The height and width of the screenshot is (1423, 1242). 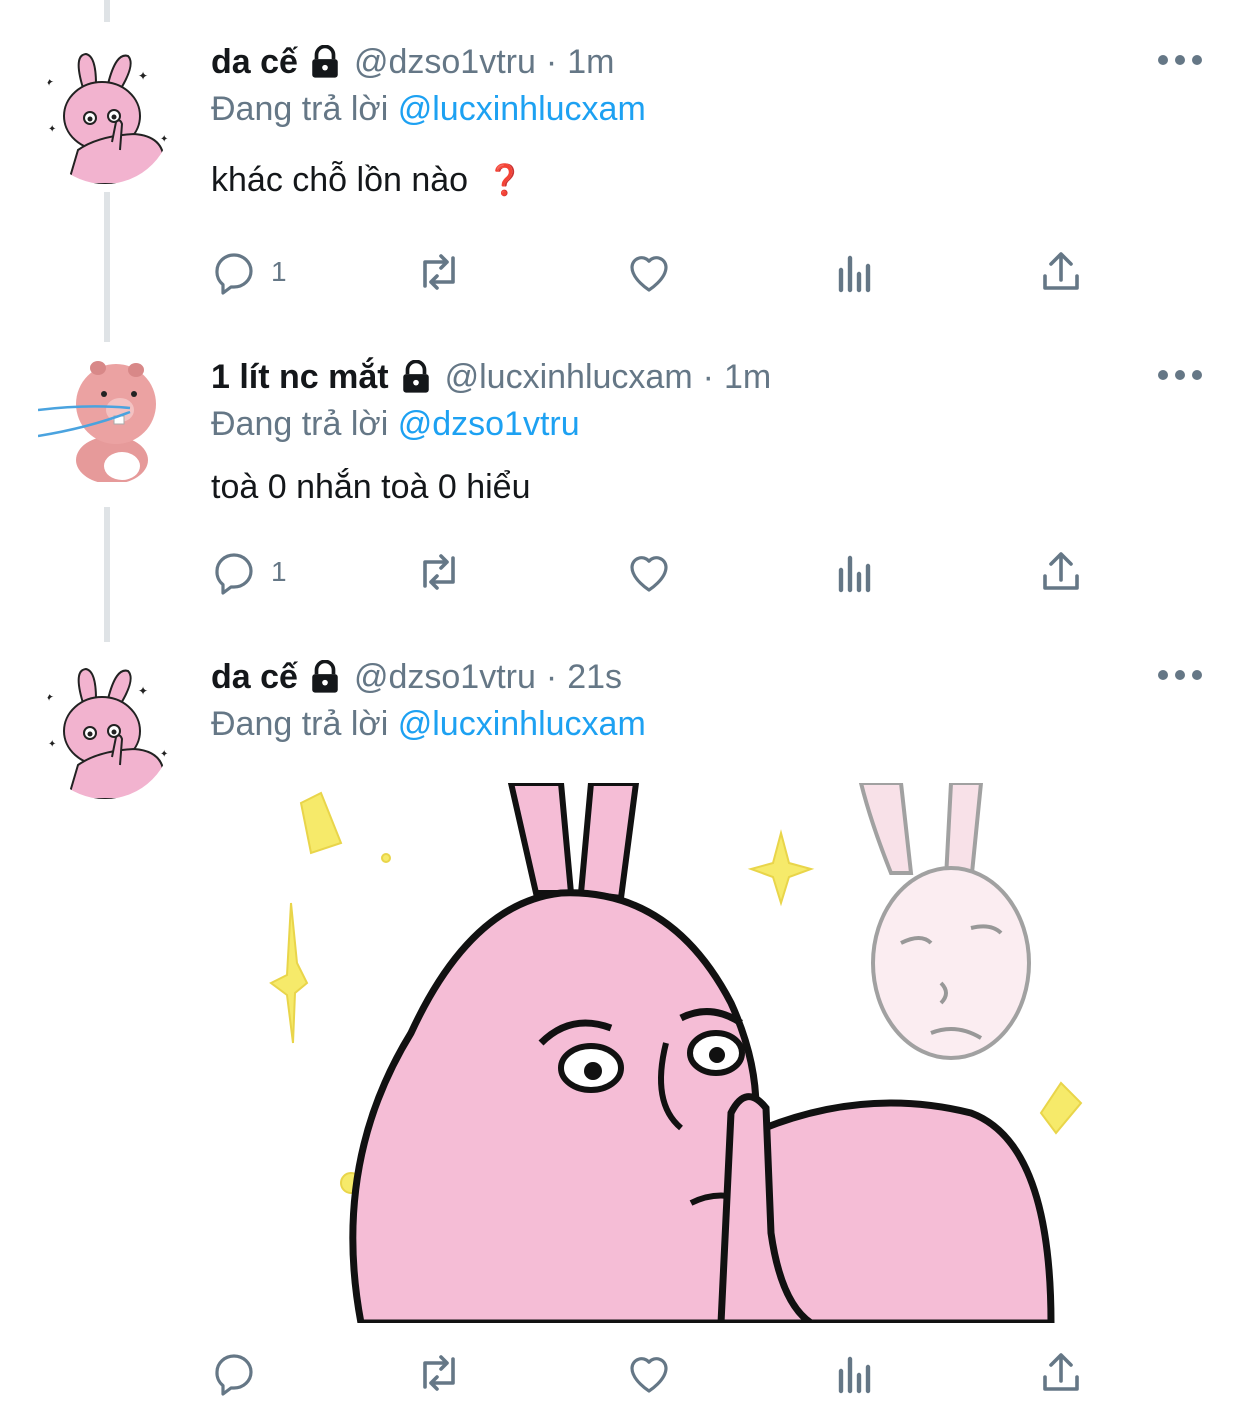 What do you see at coordinates (489, 424) in the screenshot?
I see `replying-to-mention: @dzso1vtru` at bounding box center [489, 424].